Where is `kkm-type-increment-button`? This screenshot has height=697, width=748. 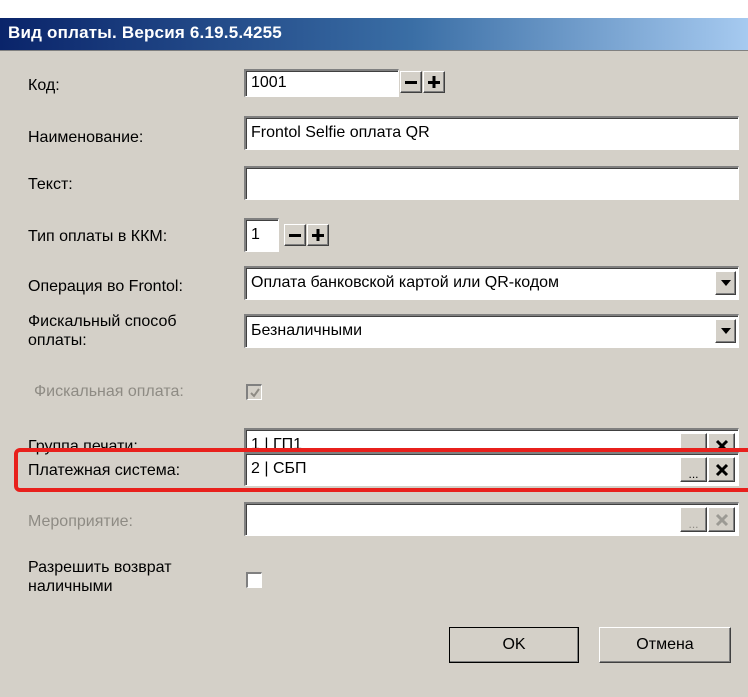 kkm-type-increment-button is located at coordinates (318, 235).